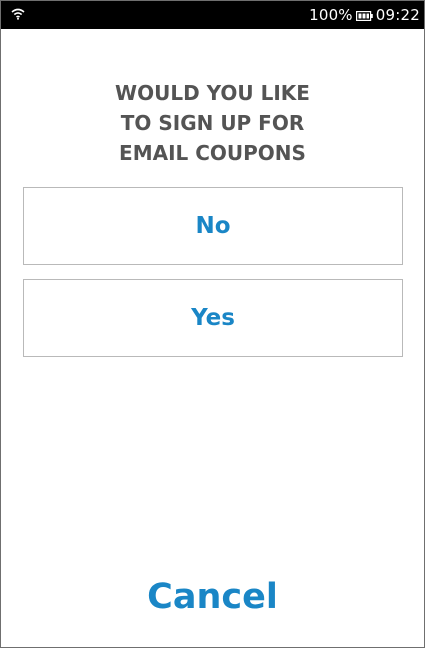 This screenshot has height=648, width=425. What do you see at coordinates (212, 15) in the screenshot?
I see `status-bar: 100% 09:22` at bounding box center [212, 15].